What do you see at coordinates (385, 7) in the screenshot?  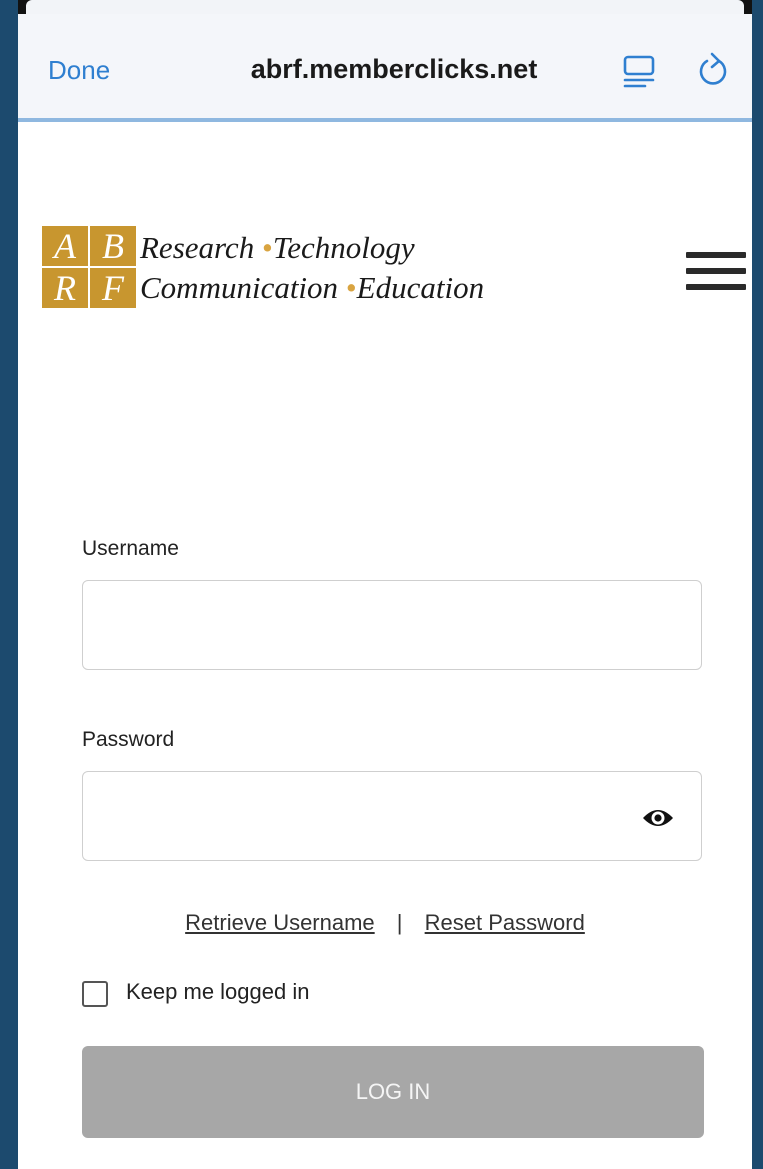 I see `top-strip` at bounding box center [385, 7].